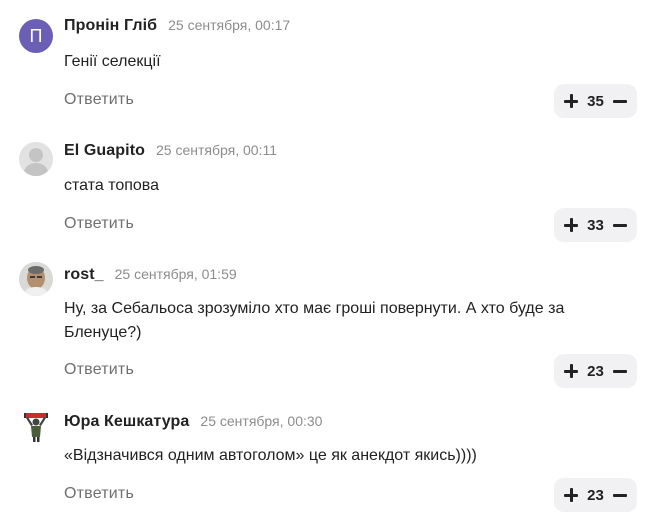 This screenshot has width=653, height=520. What do you see at coordinates (175, 274) in the screenshot?
I see `comment-date: 25 сентября, 01:59` at bounding box center [175, 274].